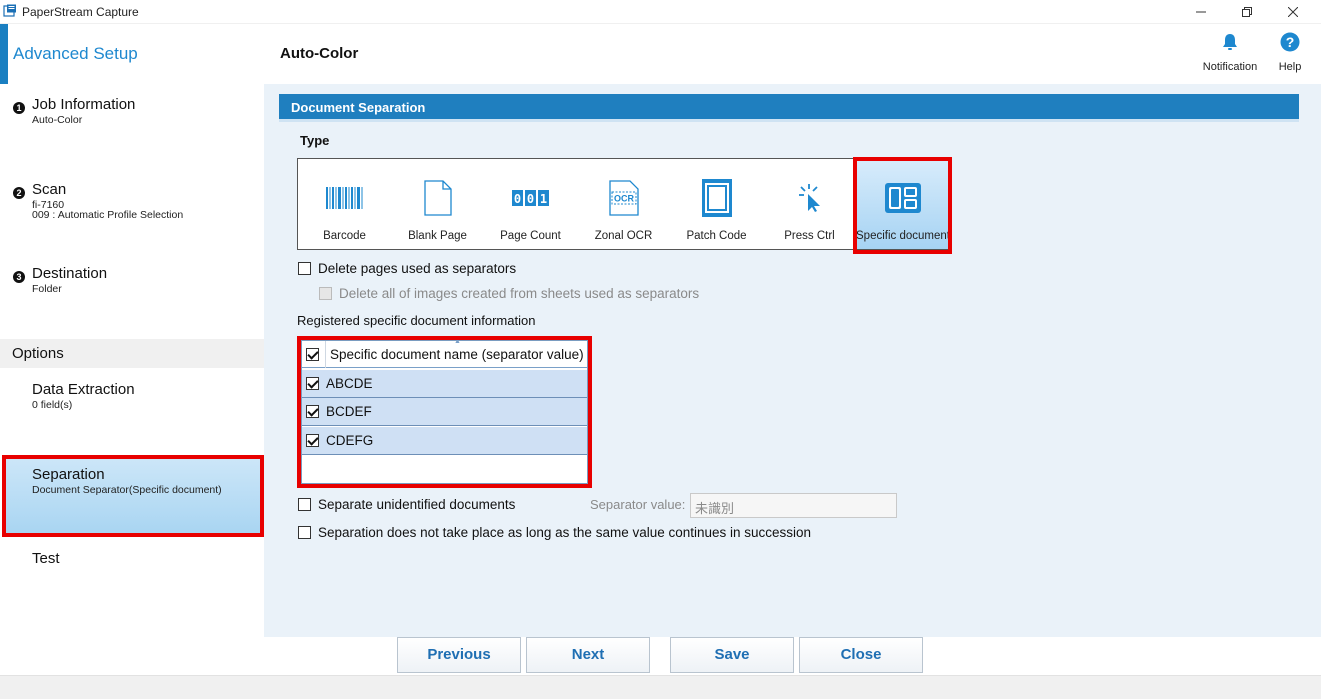 This screenshot has width=1321, height=699. Describe the element at coordinates (1290, 67) in the screenshot. I see `help-label: Help` at that location.